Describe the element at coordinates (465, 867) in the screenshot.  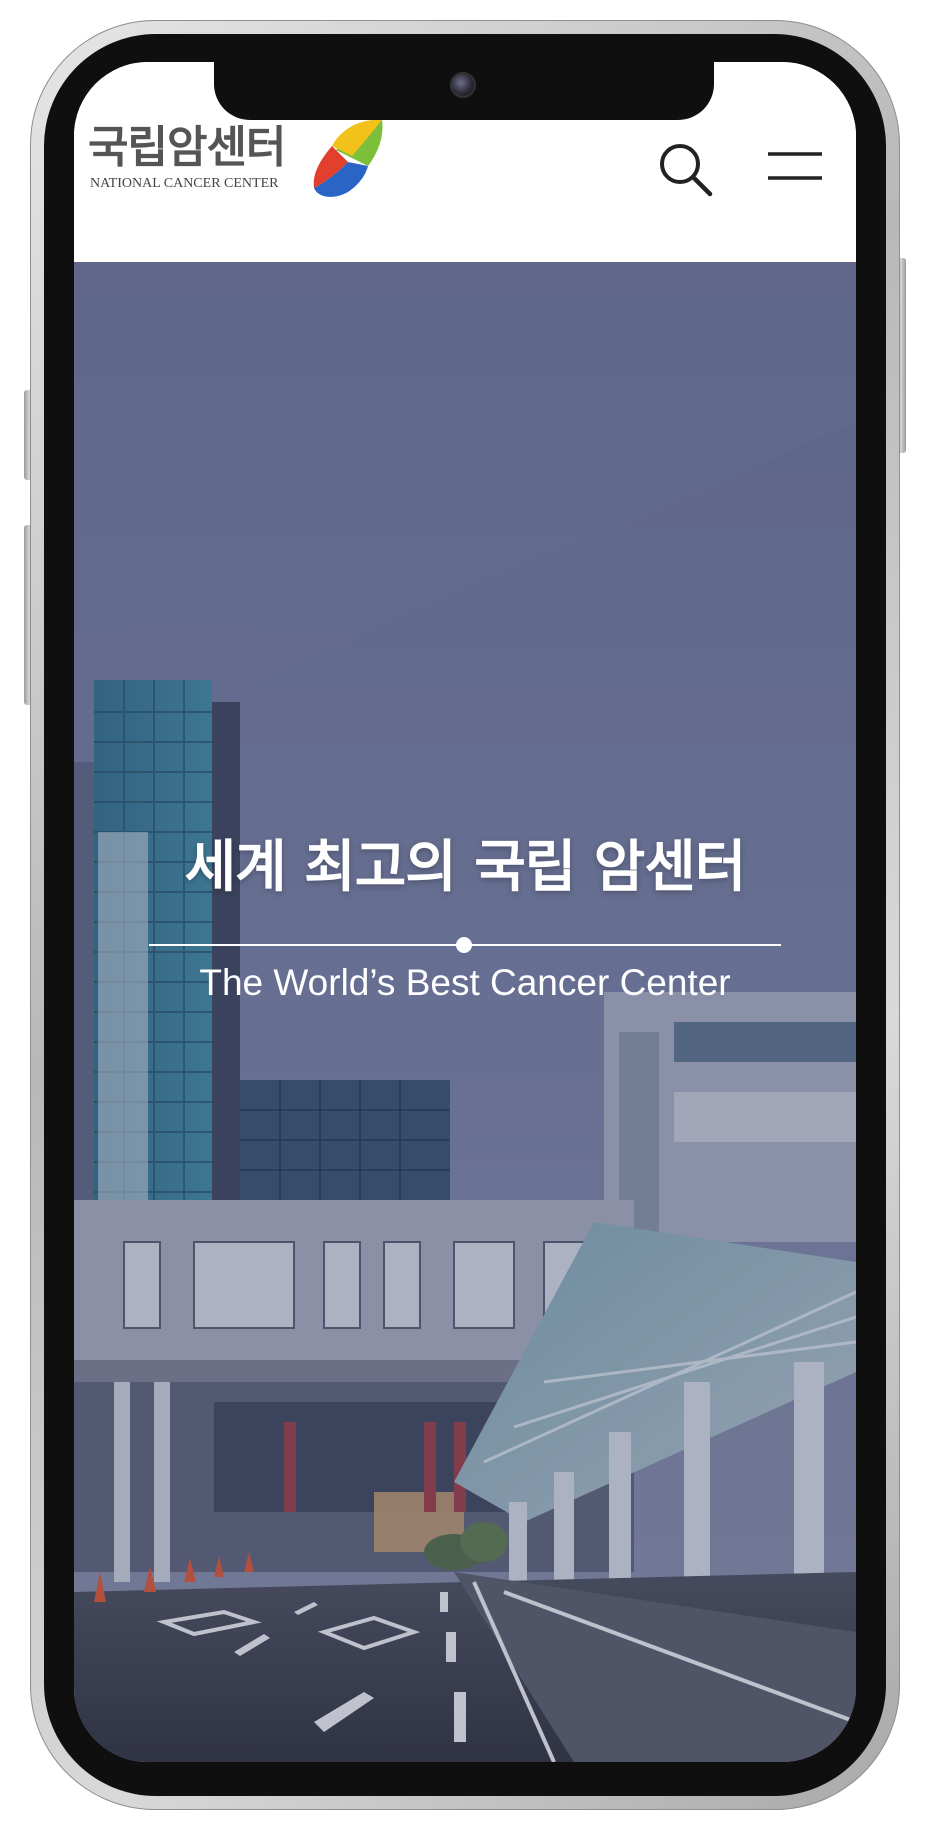
I see `hero-title: 세계 최고의 국립 암센터` at that location.